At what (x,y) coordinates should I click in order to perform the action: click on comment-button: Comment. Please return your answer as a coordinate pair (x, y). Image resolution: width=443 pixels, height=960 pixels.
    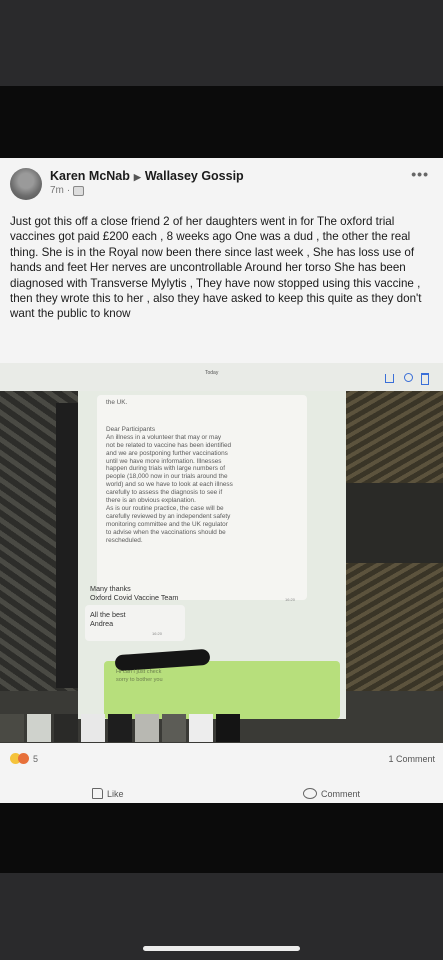
    Looking at the image, I should click on (331, 793).